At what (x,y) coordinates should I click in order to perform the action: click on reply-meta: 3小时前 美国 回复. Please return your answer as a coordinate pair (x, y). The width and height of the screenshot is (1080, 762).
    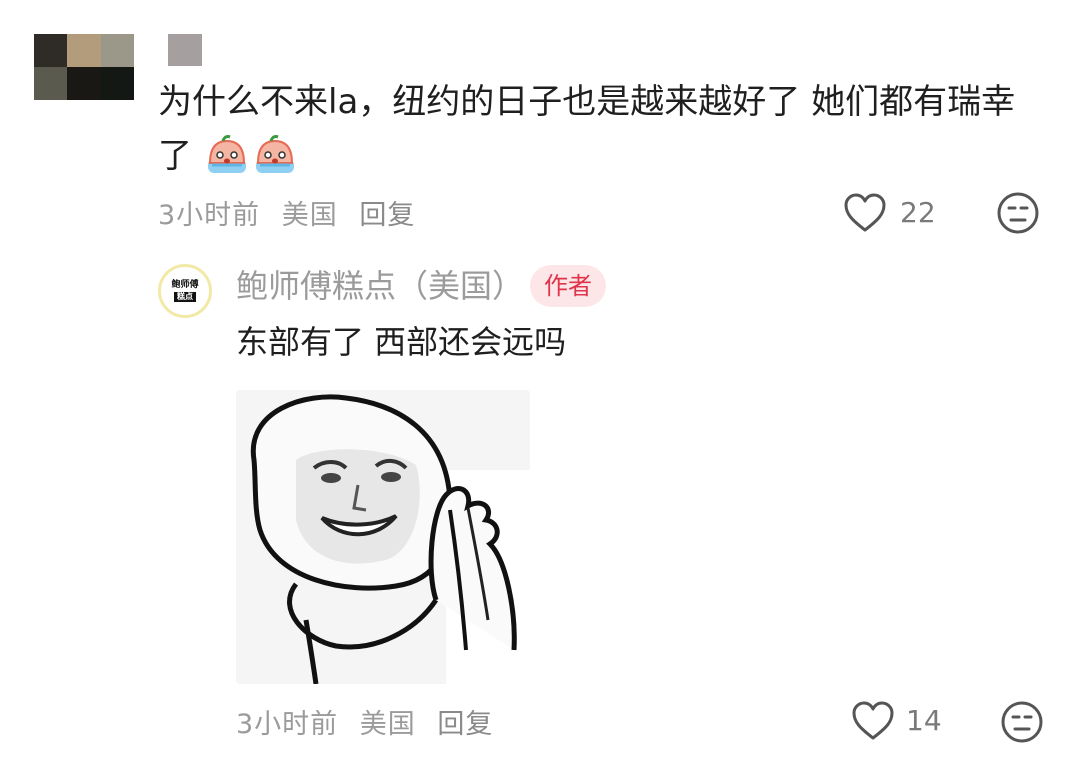
    Looking at the image, I should click on (370, 721).